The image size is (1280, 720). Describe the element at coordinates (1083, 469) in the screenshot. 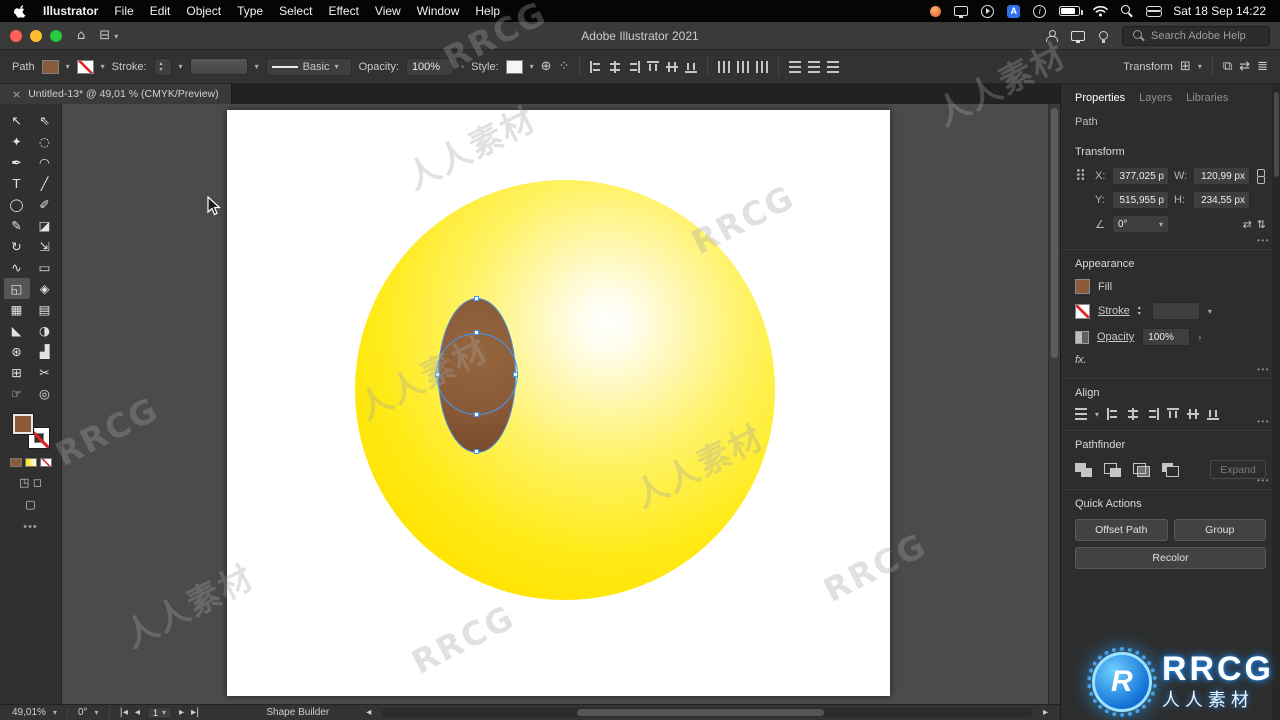

I see `pathfinder-unite-icon` at that location.